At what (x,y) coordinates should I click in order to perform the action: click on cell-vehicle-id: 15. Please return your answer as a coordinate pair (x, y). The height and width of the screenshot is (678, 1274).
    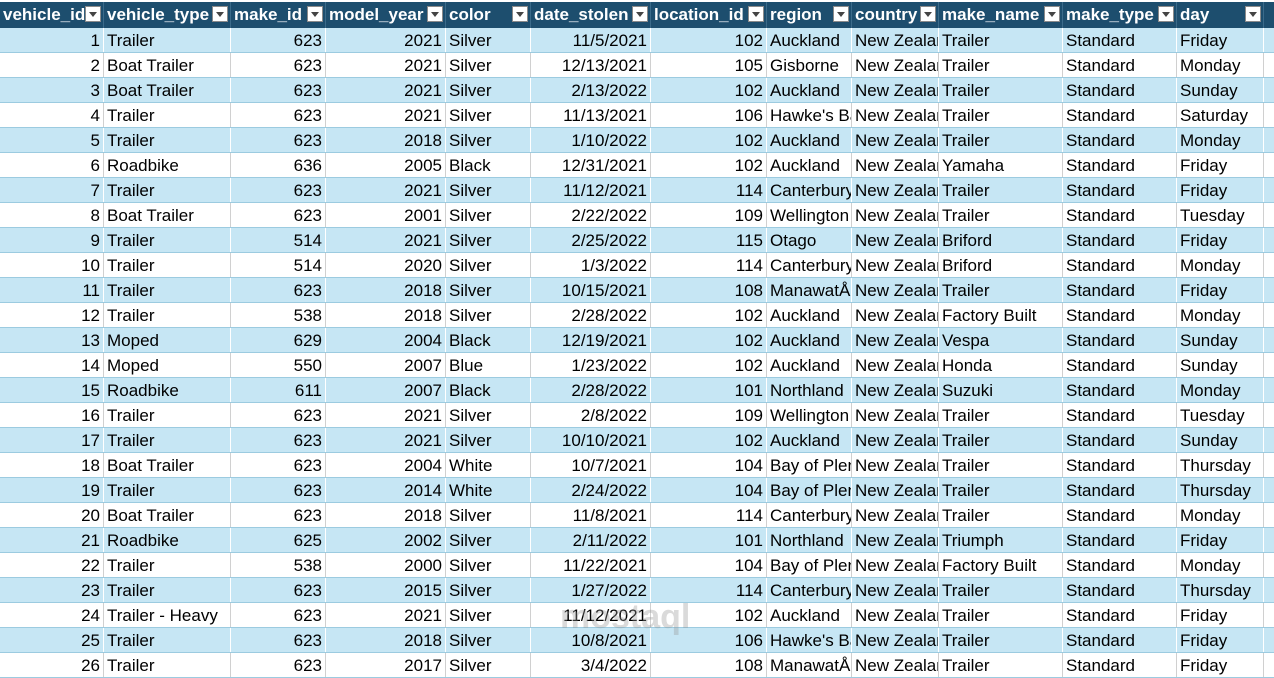
    Looking at the image, I should click on (52, 390).